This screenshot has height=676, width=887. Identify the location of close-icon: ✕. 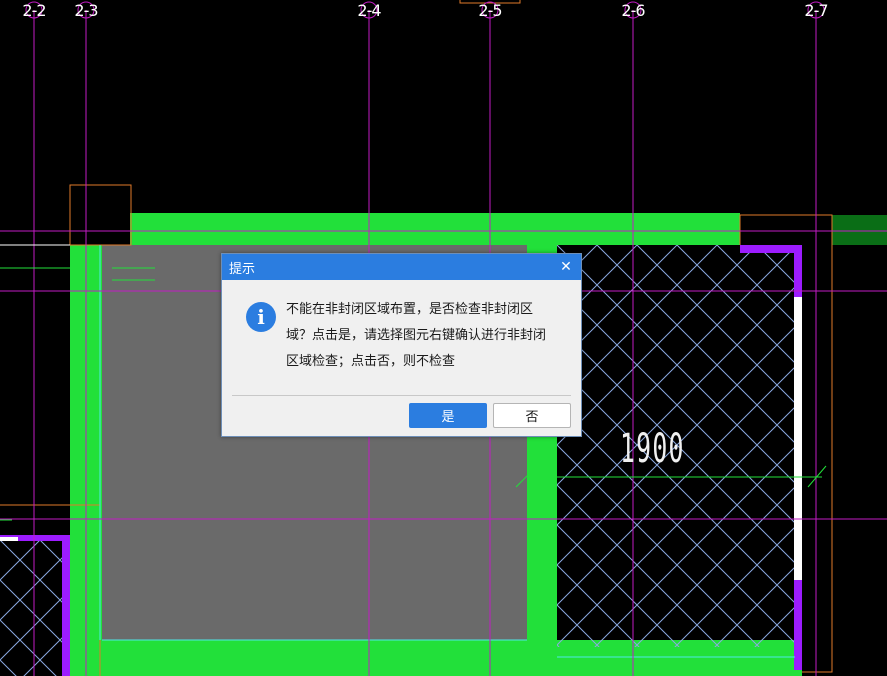
(566, 267).